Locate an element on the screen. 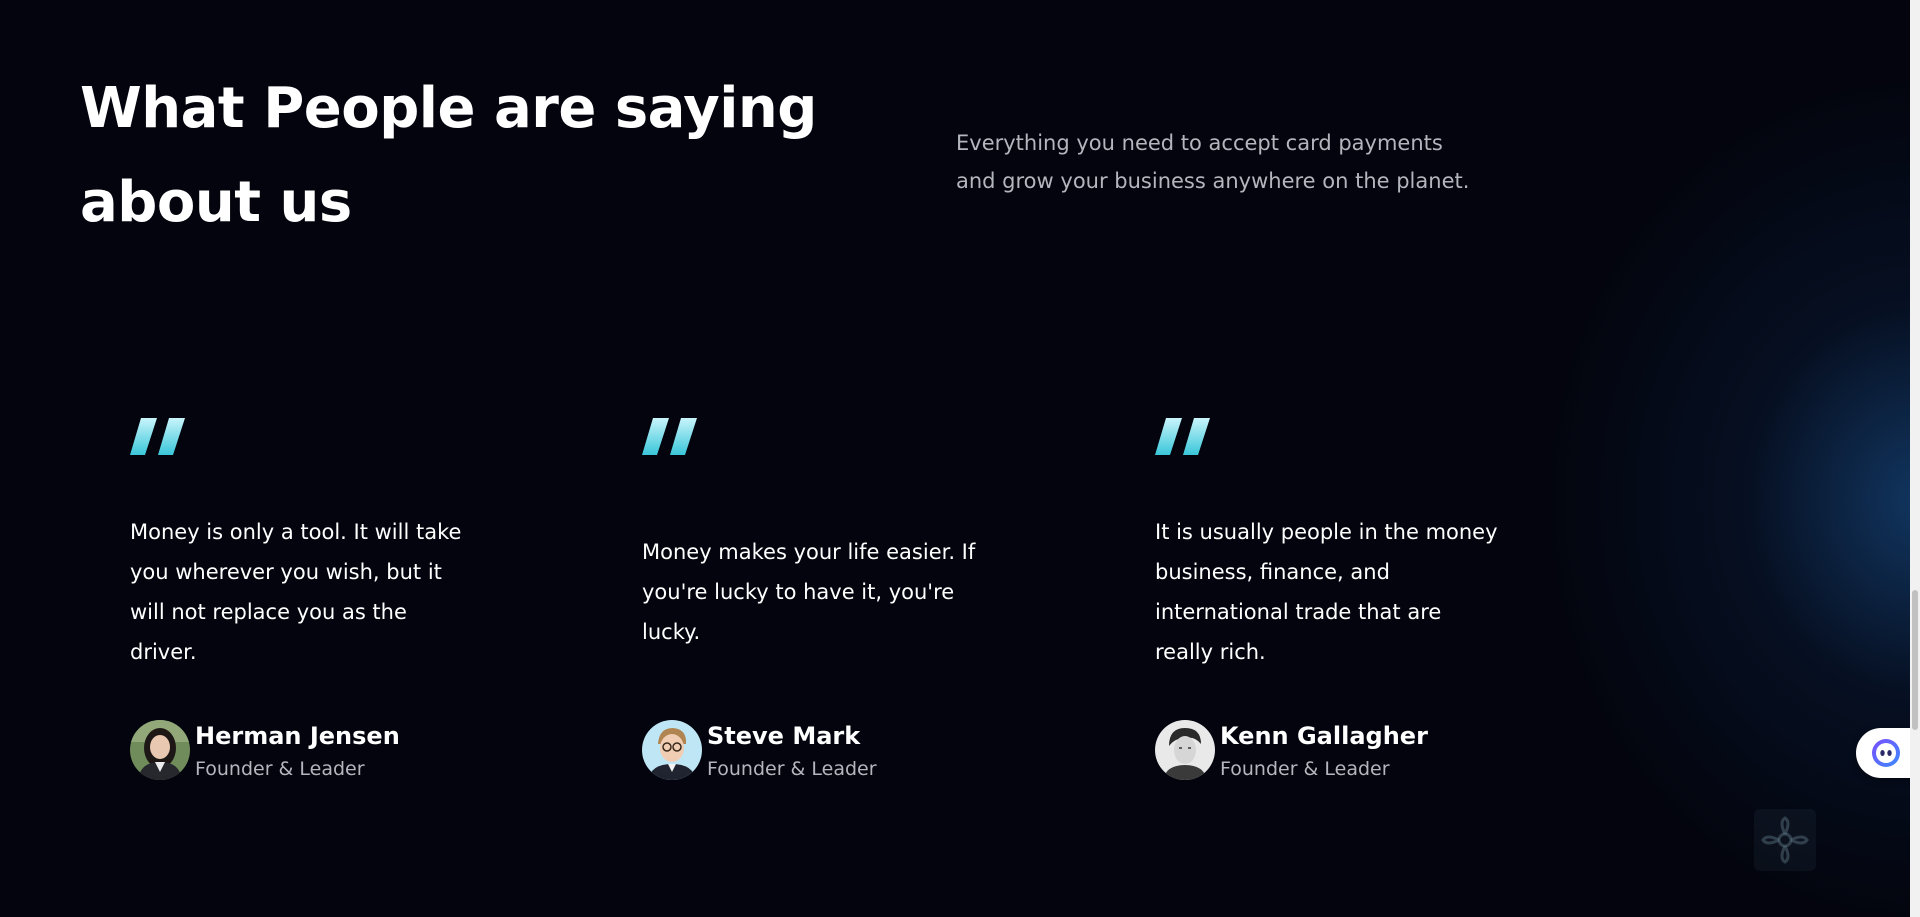 This screenshot has width=1920, height=917. quote-line: you're lucky to have it, you're is located at coordinates (798, 592).